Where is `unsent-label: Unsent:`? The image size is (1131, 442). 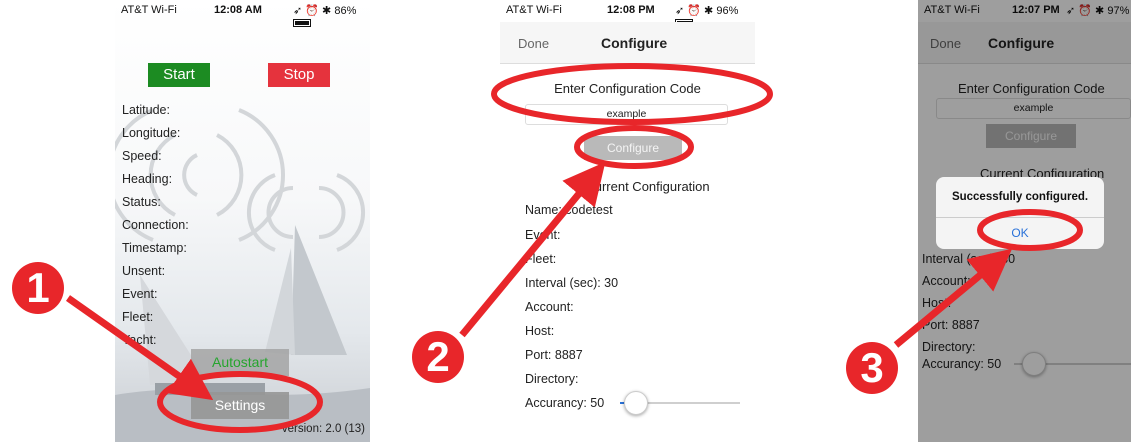
unsent-label: Unsent: is located at coordinates (144, 271).